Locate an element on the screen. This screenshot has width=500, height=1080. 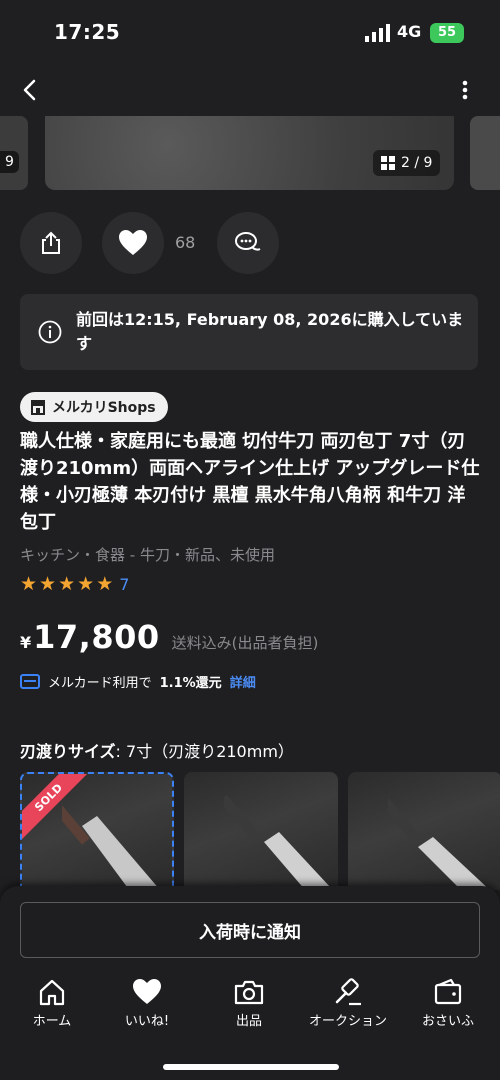
item-rating: ★ ★ ★ ★ ★ 7 is located at coordinates (74, 584).